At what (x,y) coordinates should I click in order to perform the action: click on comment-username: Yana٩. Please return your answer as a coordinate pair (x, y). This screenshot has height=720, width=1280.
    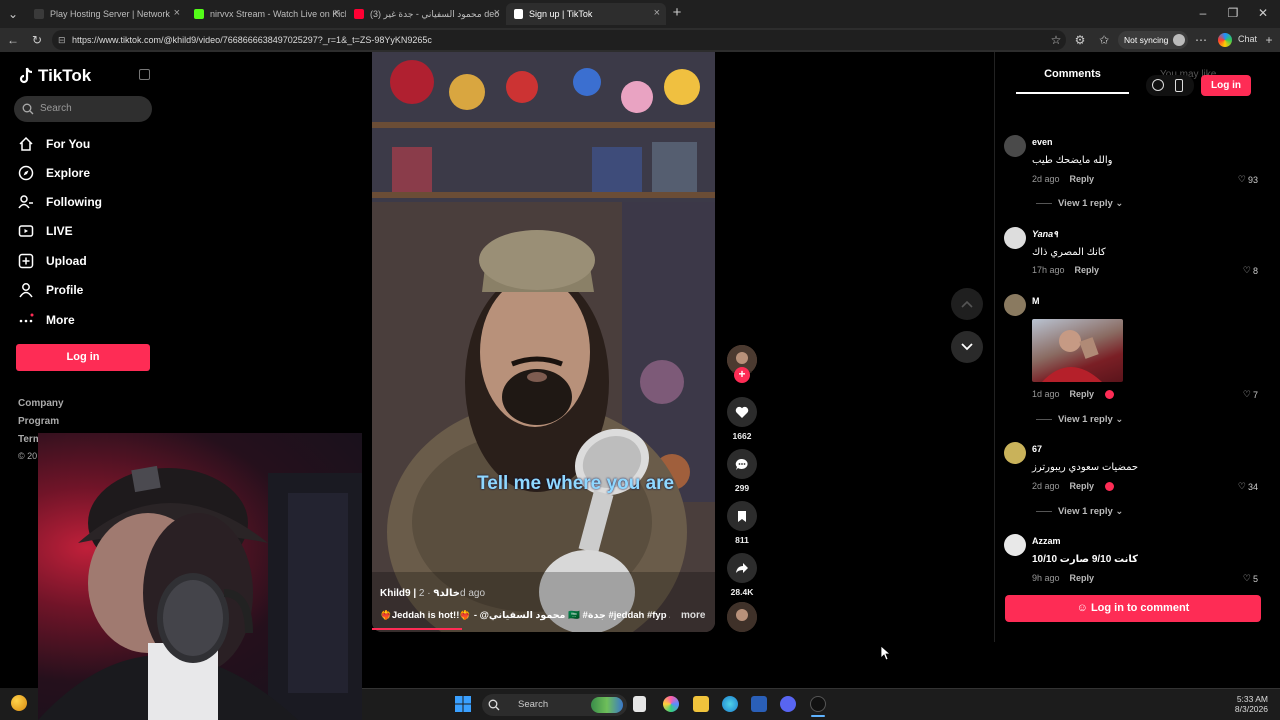
    Looking at the image, I should click on (1045, 234).